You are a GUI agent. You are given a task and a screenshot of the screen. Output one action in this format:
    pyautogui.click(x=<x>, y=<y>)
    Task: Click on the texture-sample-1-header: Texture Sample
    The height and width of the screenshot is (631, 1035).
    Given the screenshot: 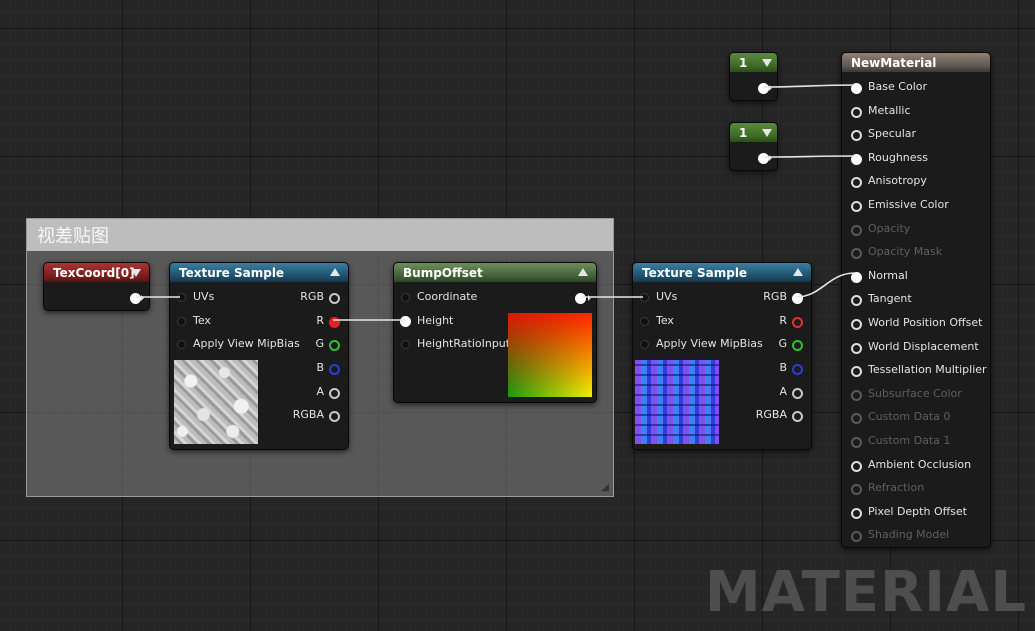 What is the action you would take?
    pyautogui.click(x=259, y=272)
    